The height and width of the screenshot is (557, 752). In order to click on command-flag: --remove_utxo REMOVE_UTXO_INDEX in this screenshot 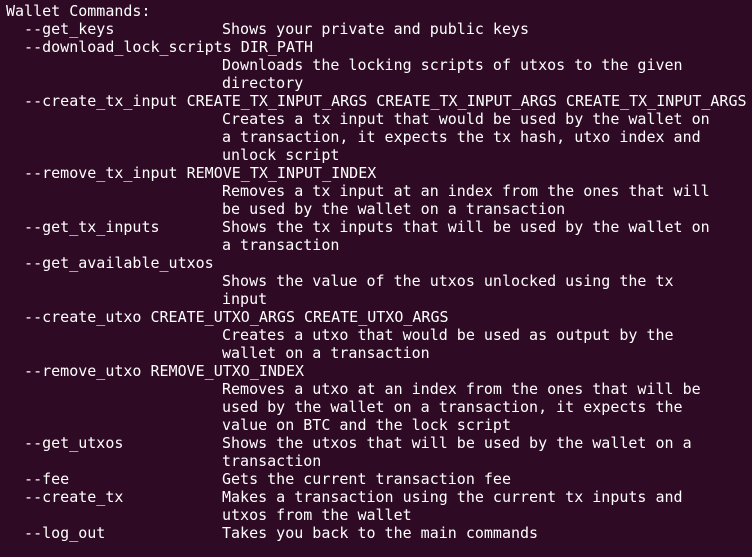, I will do `click(155, 371)`.